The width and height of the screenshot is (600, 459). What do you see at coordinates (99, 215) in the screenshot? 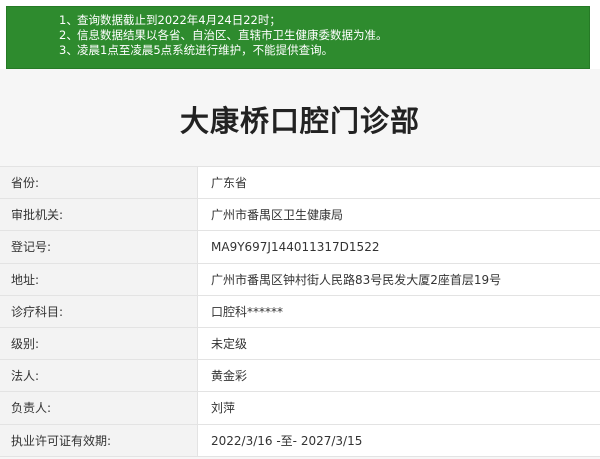
I see `row-label: 审批机关:` at bounding box center [99, 215].